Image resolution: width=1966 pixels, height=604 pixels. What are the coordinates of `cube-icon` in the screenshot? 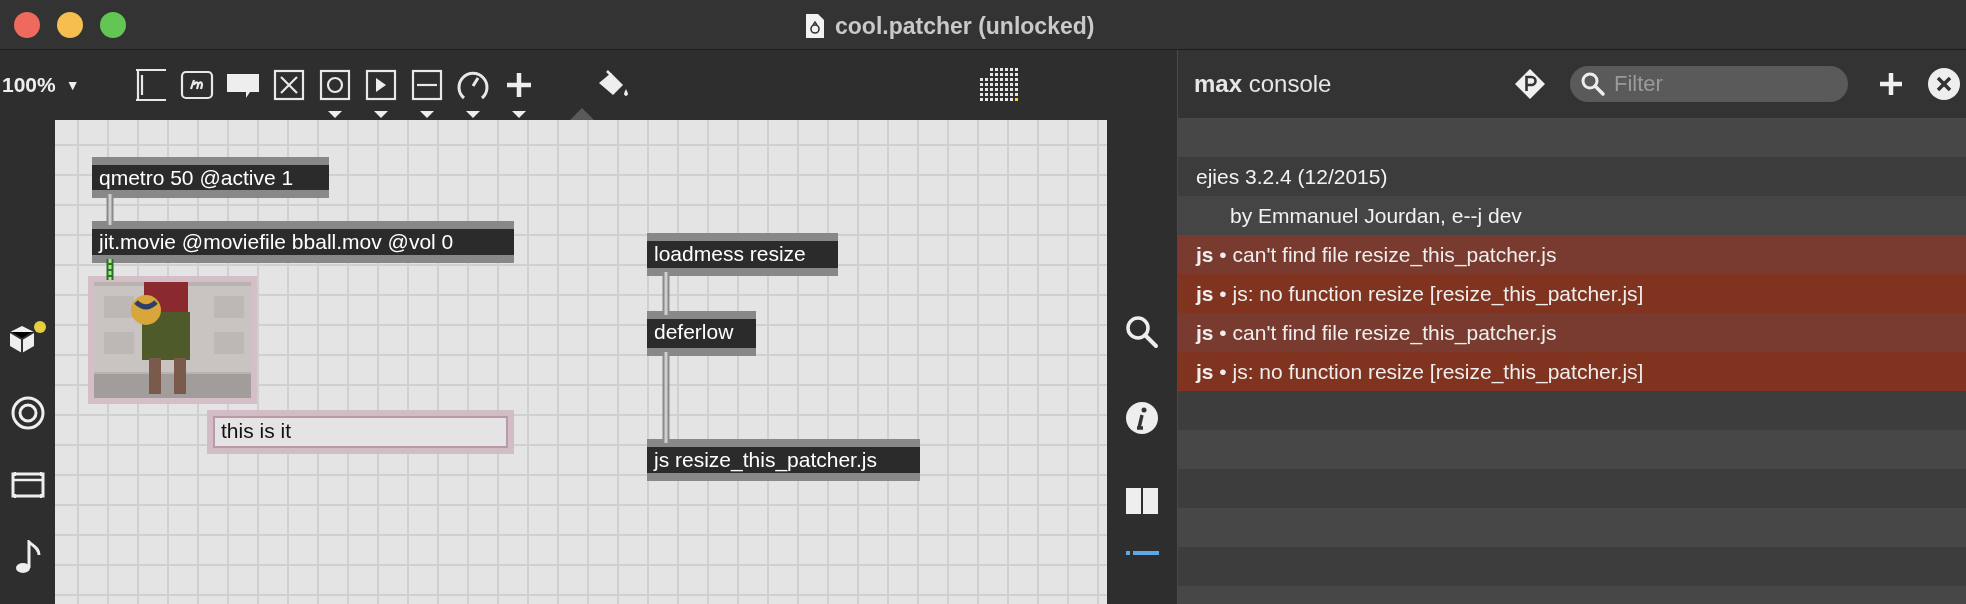 It's located at (27, 338).